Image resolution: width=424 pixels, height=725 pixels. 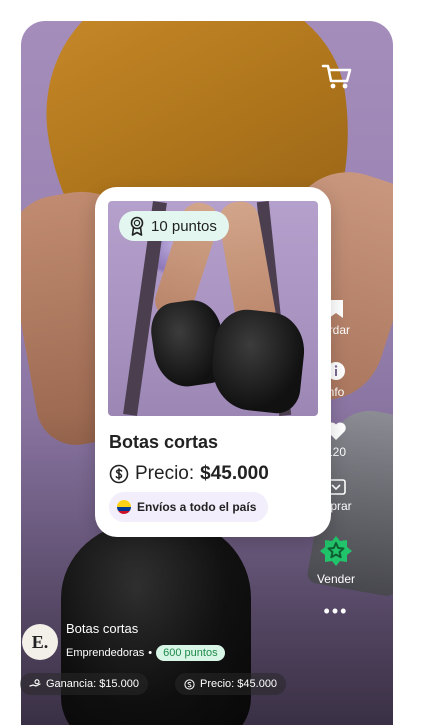 I want to click on price-value: $45.000, so click(x=234, y=473).